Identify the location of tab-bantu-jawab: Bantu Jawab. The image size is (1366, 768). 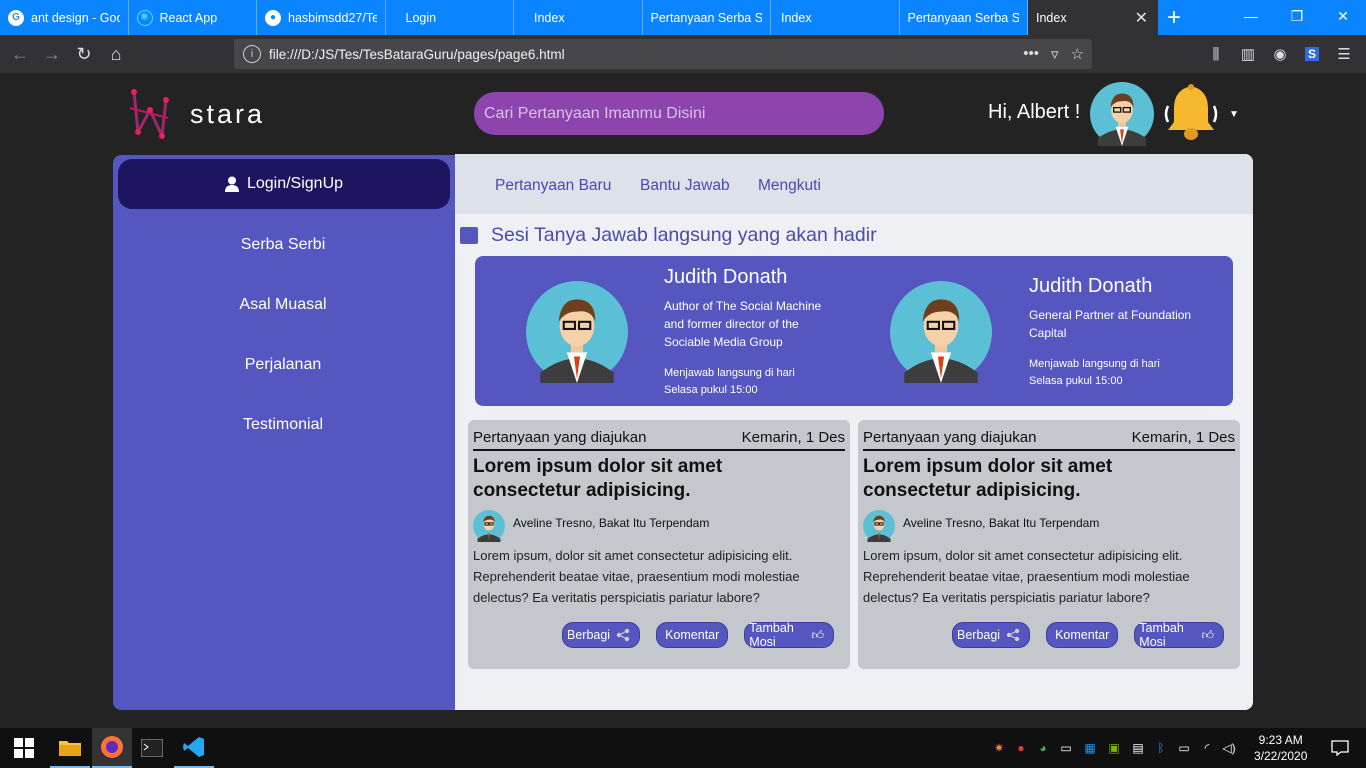
(685, 186).